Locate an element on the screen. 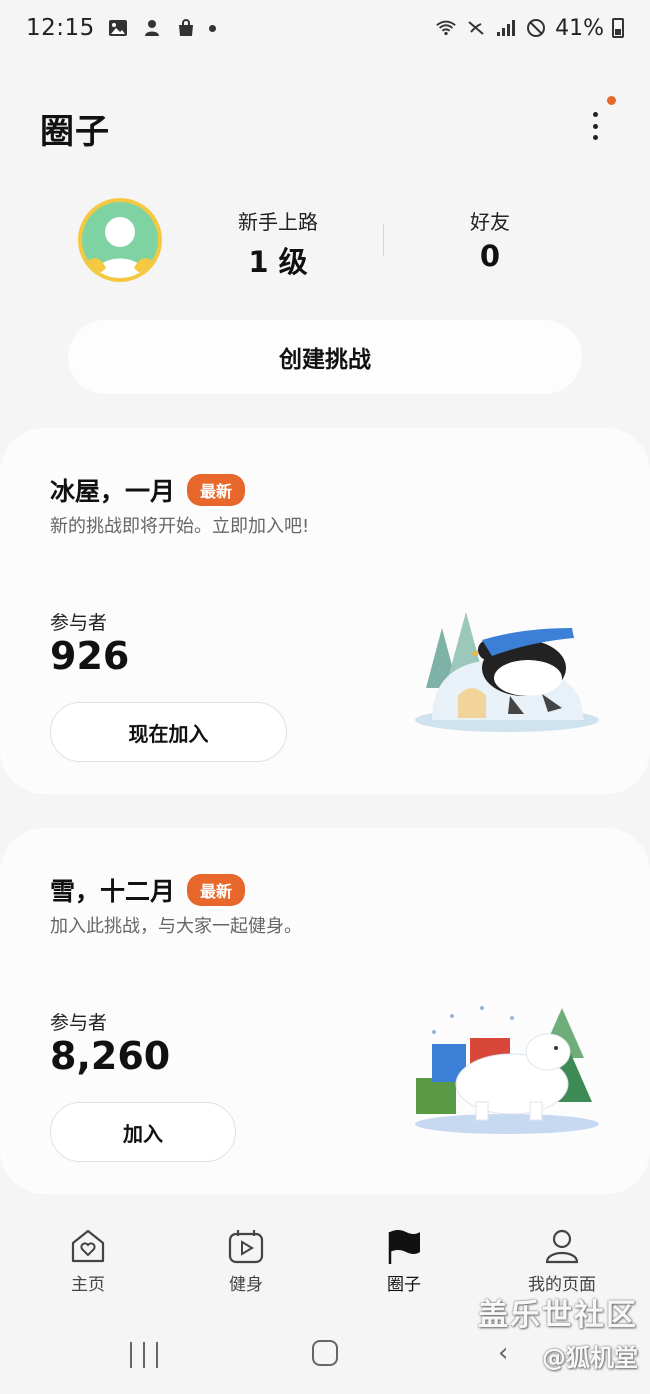  status-bar: 12:15 41% is located at coordinates (325, 28).